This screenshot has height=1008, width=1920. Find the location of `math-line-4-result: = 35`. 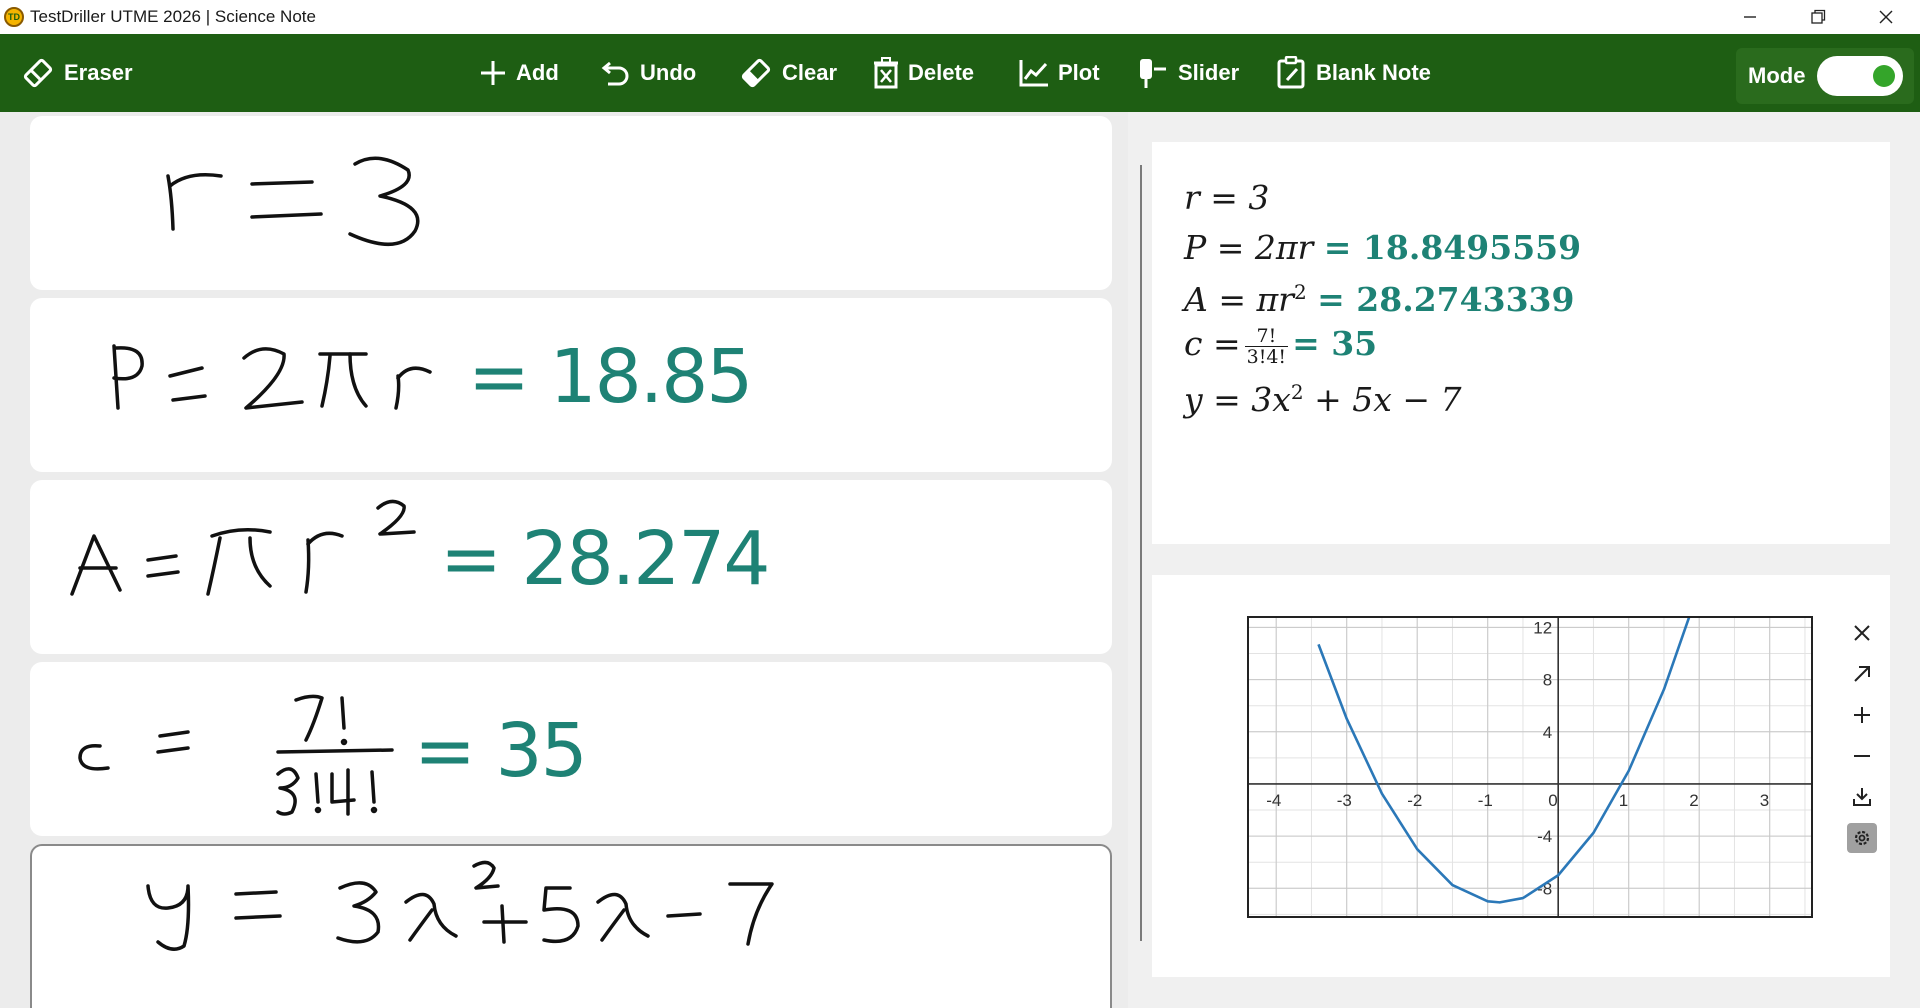

math-line-4-result: = 35 is located at coordinates (1335, 343).